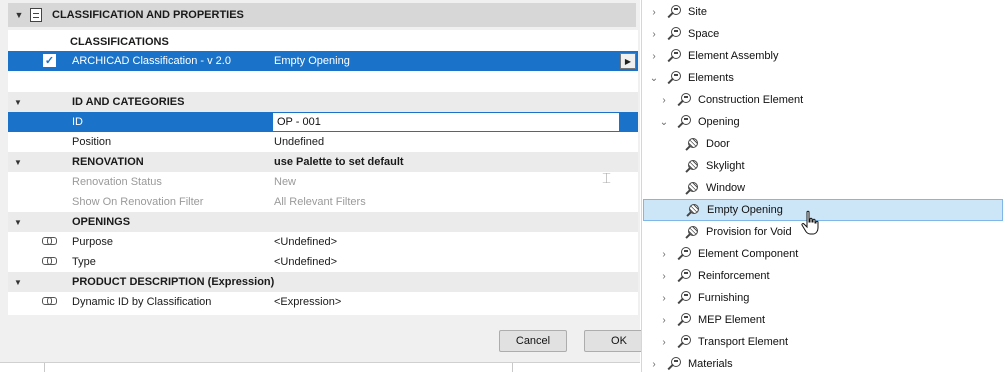 Image resolution: width=1003 pixels, height=372 pixels. Describe the element at coordinates (323, 162) in the screenshot. I see `group-renovation: ▼ RENOVATION use Palette to set default` at that location.